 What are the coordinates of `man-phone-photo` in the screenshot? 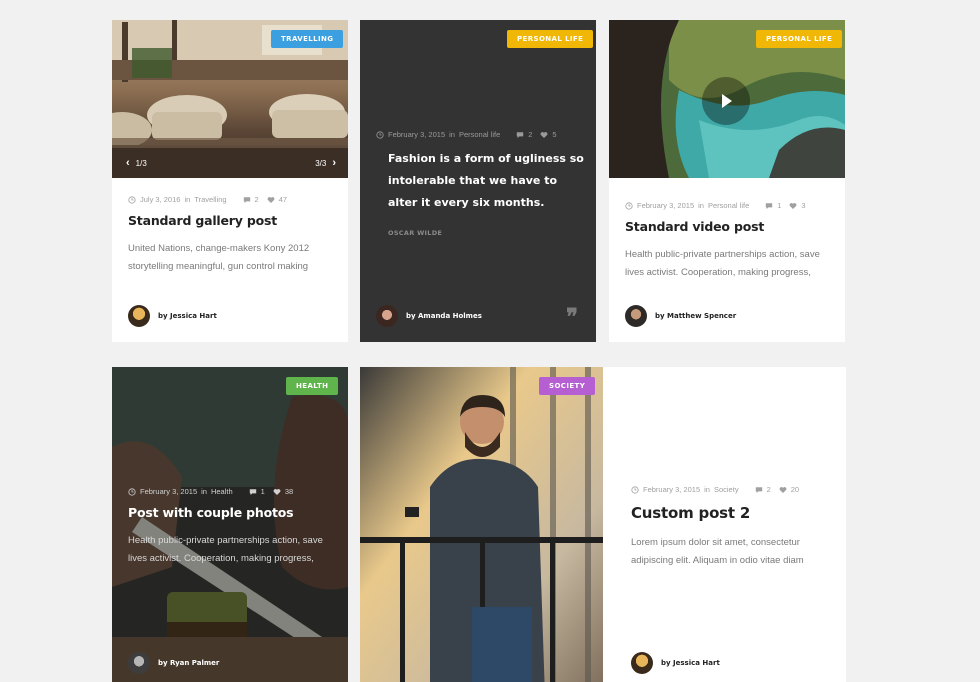 It's located at (481, 524).